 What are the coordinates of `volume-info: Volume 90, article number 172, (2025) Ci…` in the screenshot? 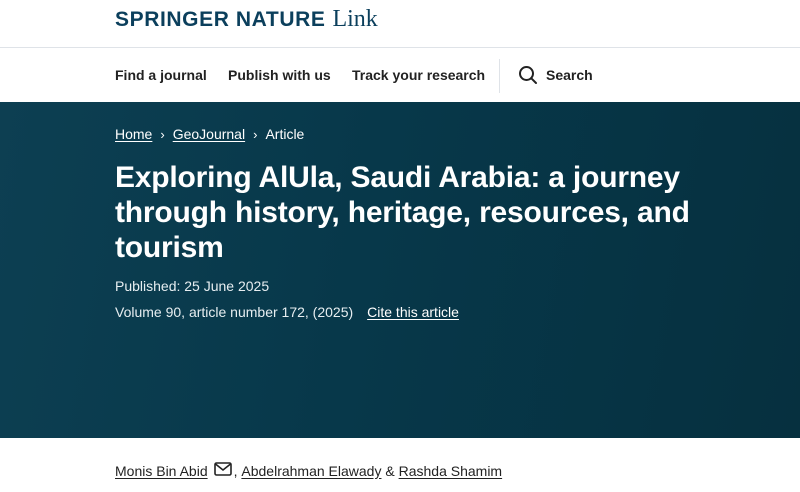 It's located at (287, 312).